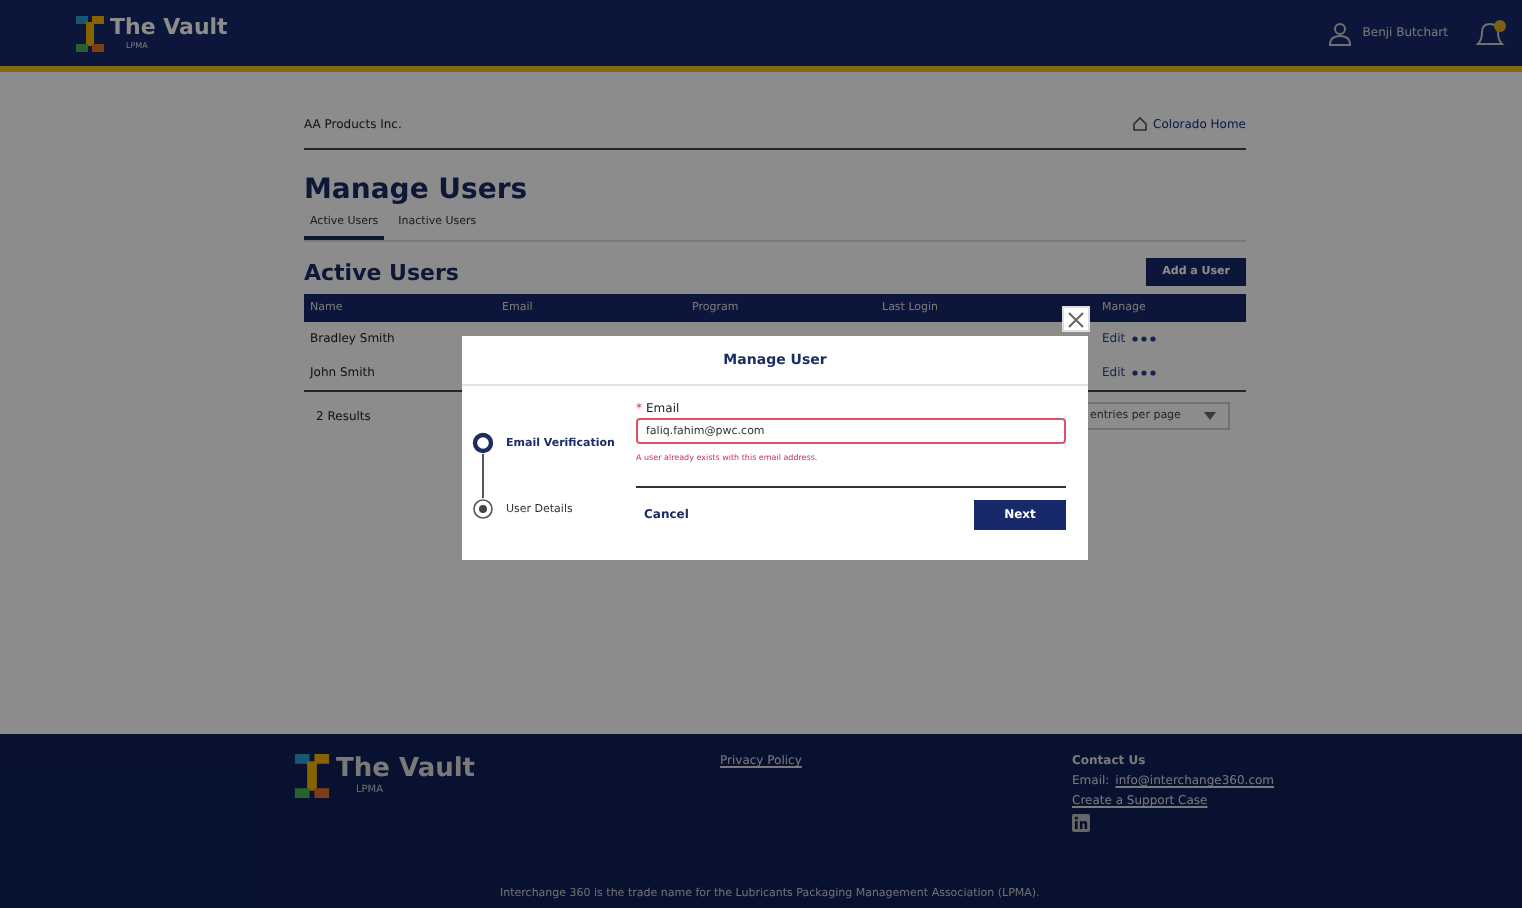 The image size is (1522, 908). I want to click on home-icon, so click(1139, 124).